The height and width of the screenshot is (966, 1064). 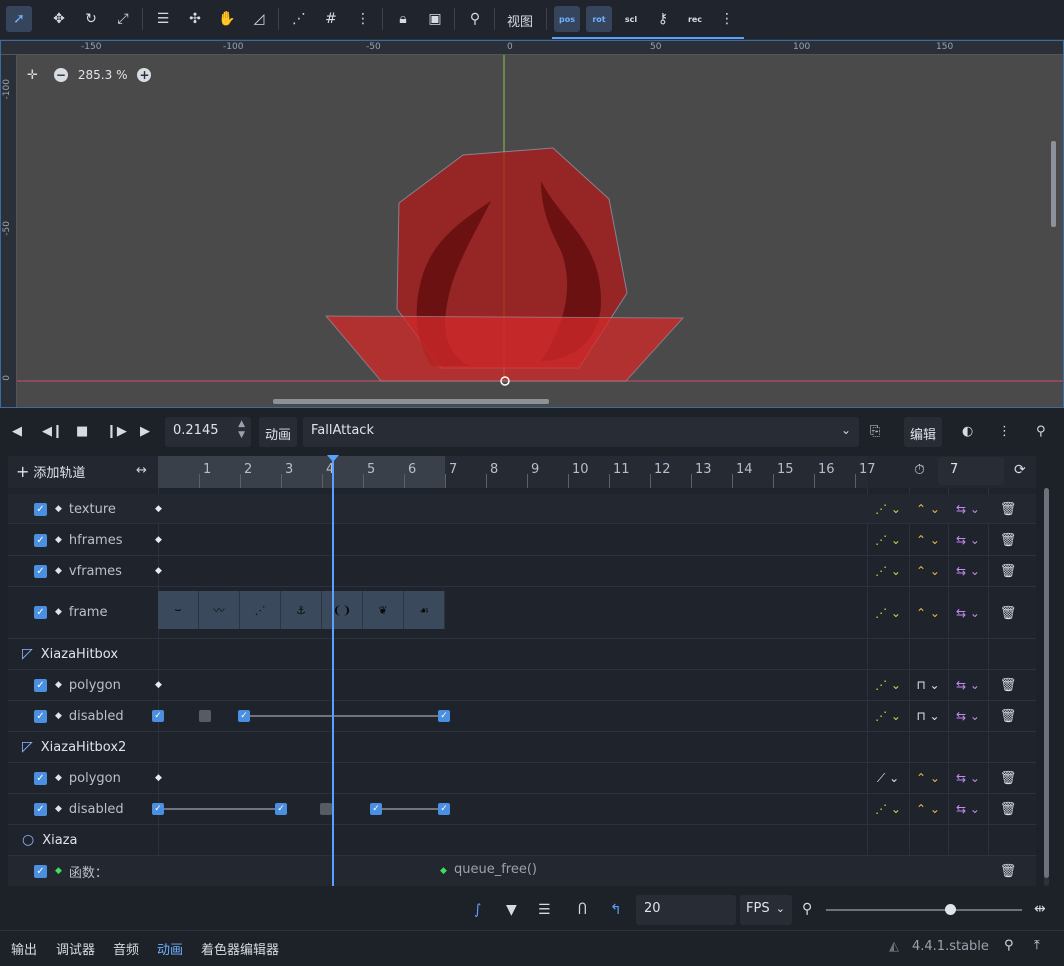 What do you see at coordinates (663, 19) in the screenshot?
I see `insert-key-icon: ⚷` at bounding box center [663, 19].